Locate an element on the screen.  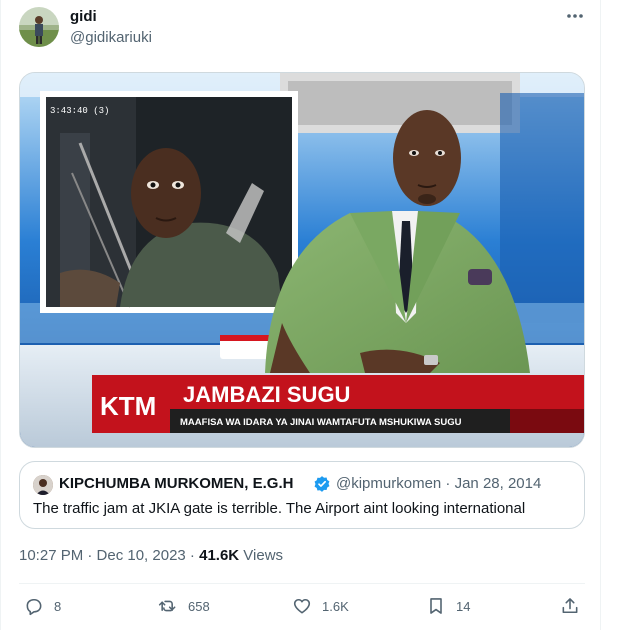
timeline-border-right is located at coordinates (600, 315).